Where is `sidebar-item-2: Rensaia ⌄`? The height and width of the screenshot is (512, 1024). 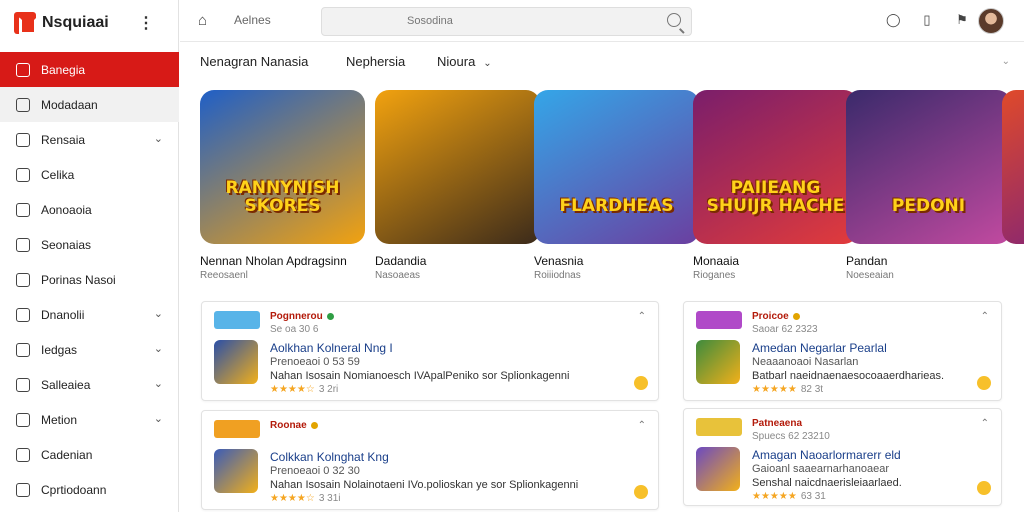
sidebar-item-2: Rensaia ⌄ is located at coordinates (89, 139).